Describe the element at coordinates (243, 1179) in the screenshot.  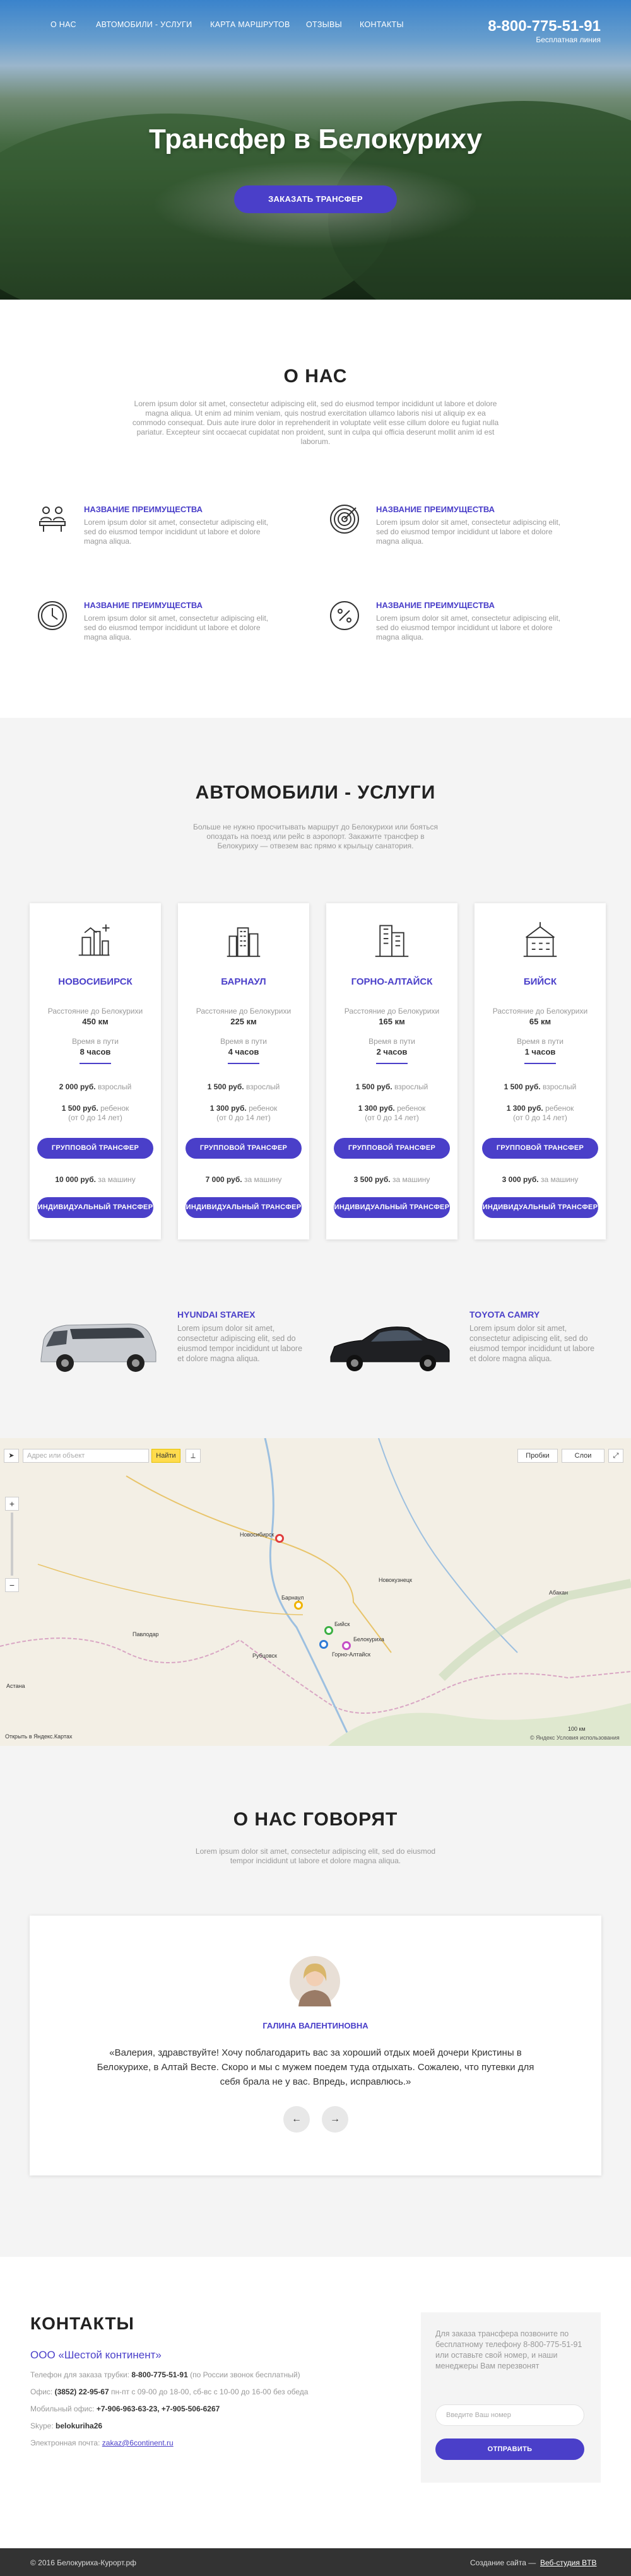
I see `car-price: 7 000 руб. за машину` at that location.